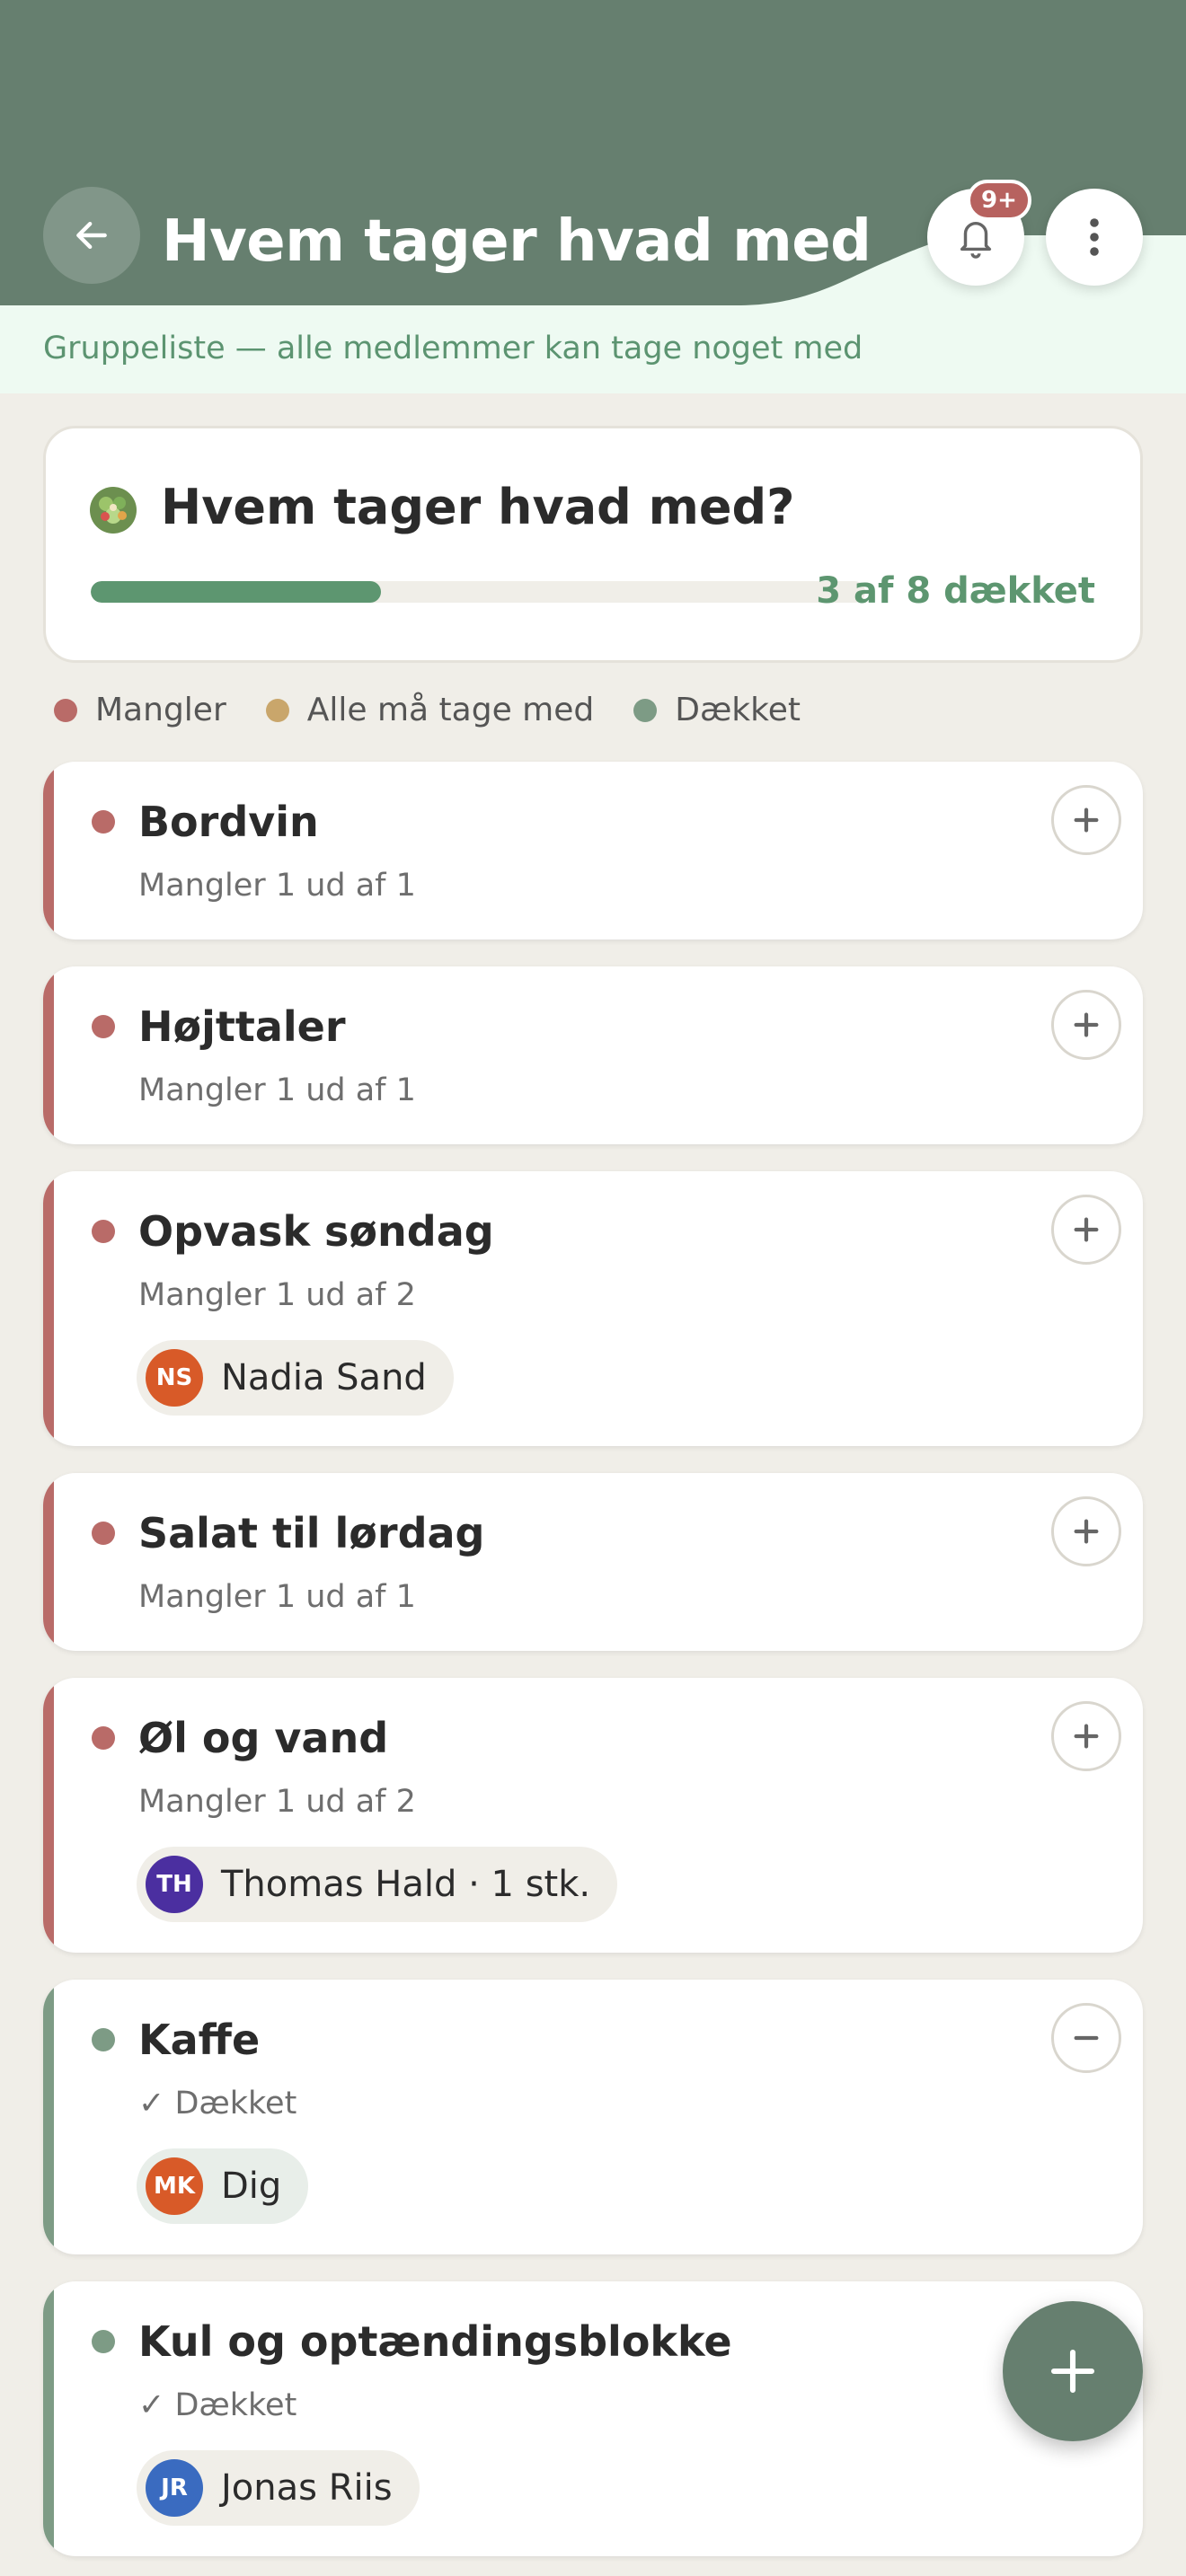 The height and width of the screenshot is (2576, 1186). What do you see at coordinates (738, 710) in the screenshot?
I see `legend-label: Dækket` at bounding box center [738, 710].